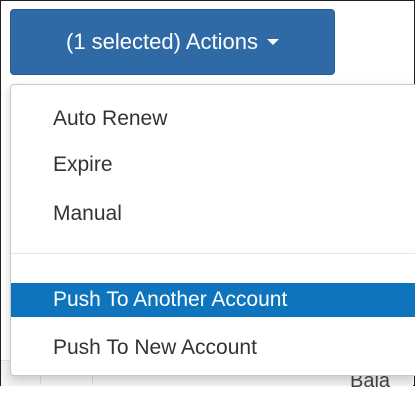 This screenshot has width=415, height=393. Describe the element at coordinates (83, 164) in the screenshot. I see `menu-item-label: Expire` at that location.